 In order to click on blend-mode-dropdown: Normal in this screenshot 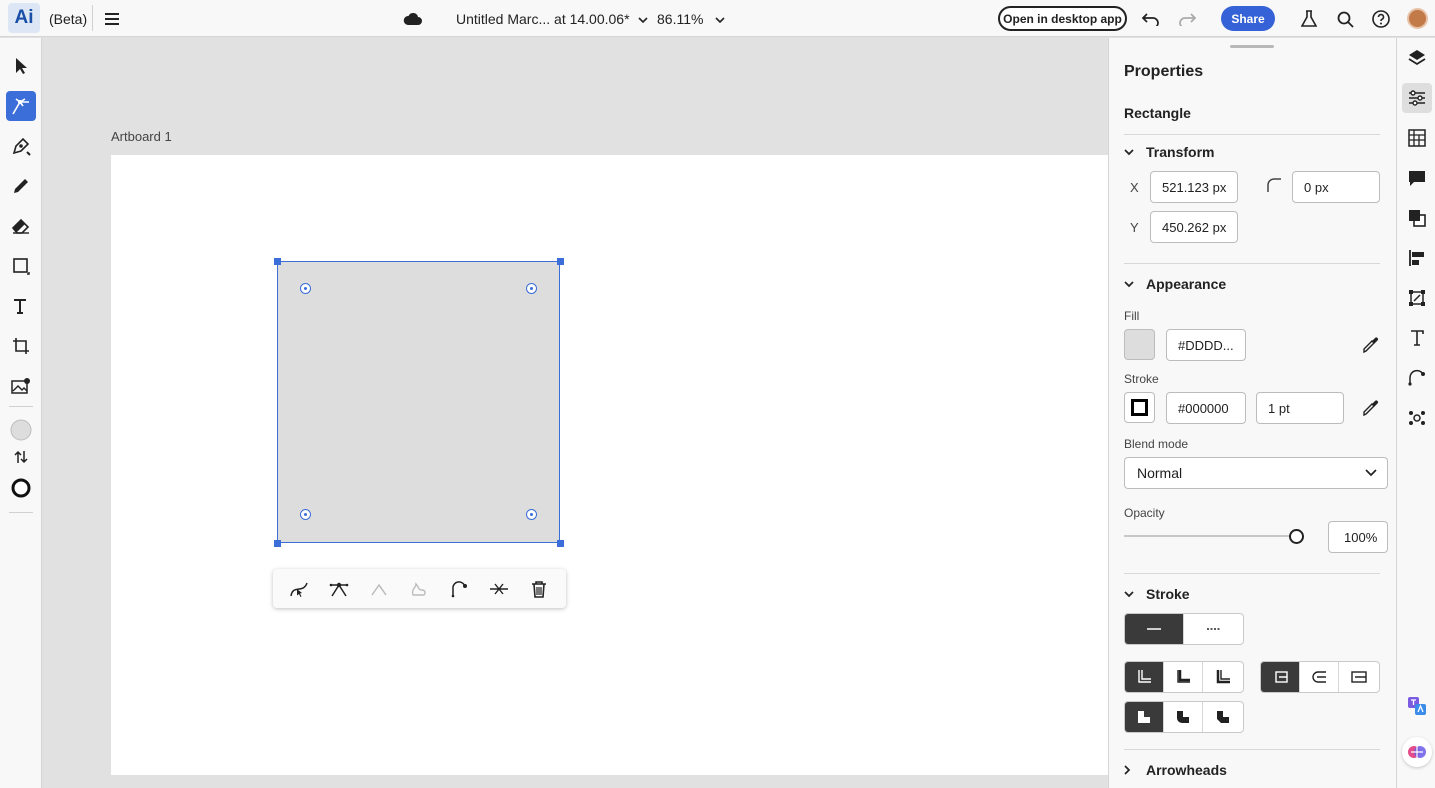, I will do `click(1256, 473)`.